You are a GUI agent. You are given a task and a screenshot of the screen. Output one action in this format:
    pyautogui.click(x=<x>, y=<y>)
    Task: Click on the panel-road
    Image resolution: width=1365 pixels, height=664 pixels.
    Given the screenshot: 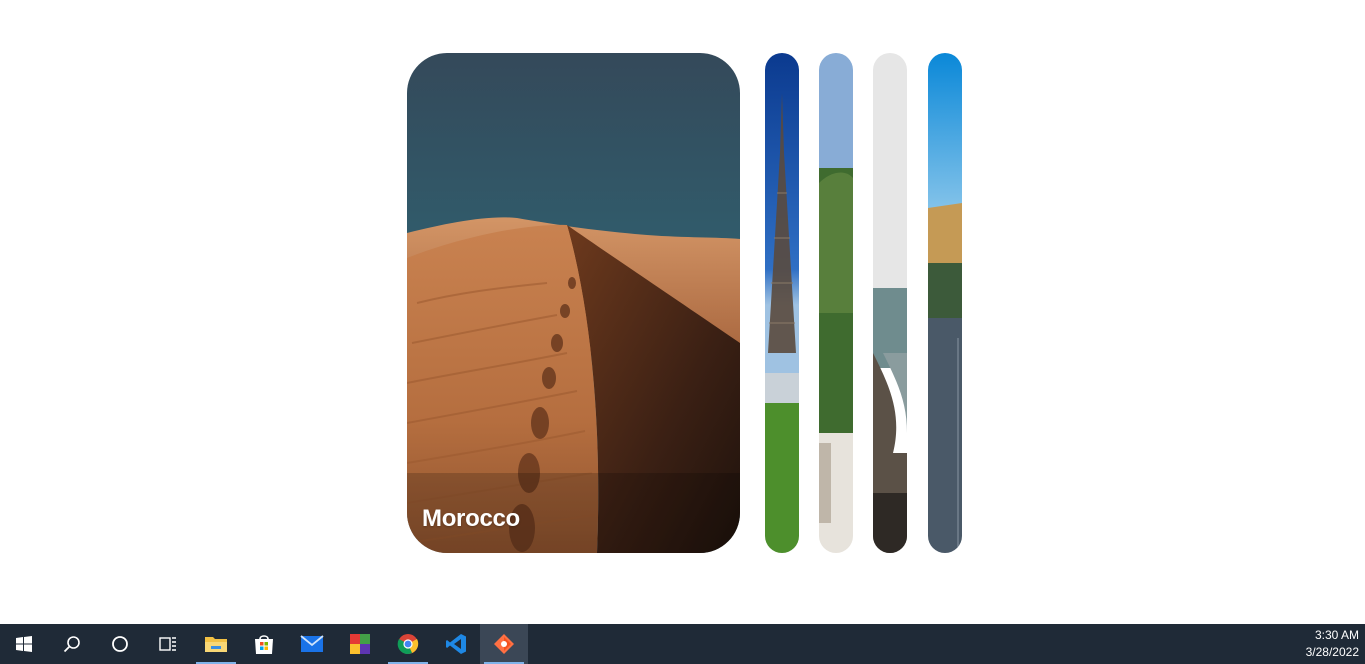 What is the action you would take?
    pyautogui.click(x=945, y=303)
    